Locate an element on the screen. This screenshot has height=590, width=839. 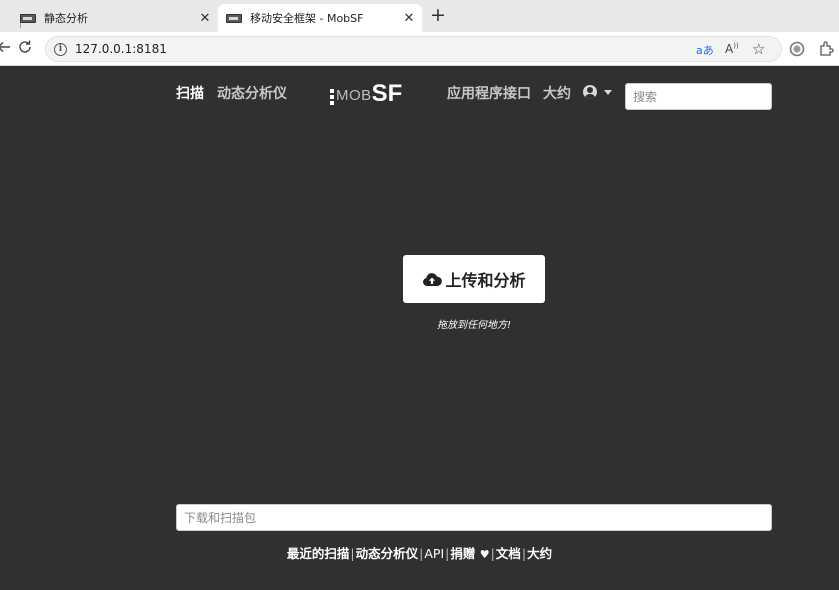
mobsf-logo: MOB SF is located at coordinates (366, 93).